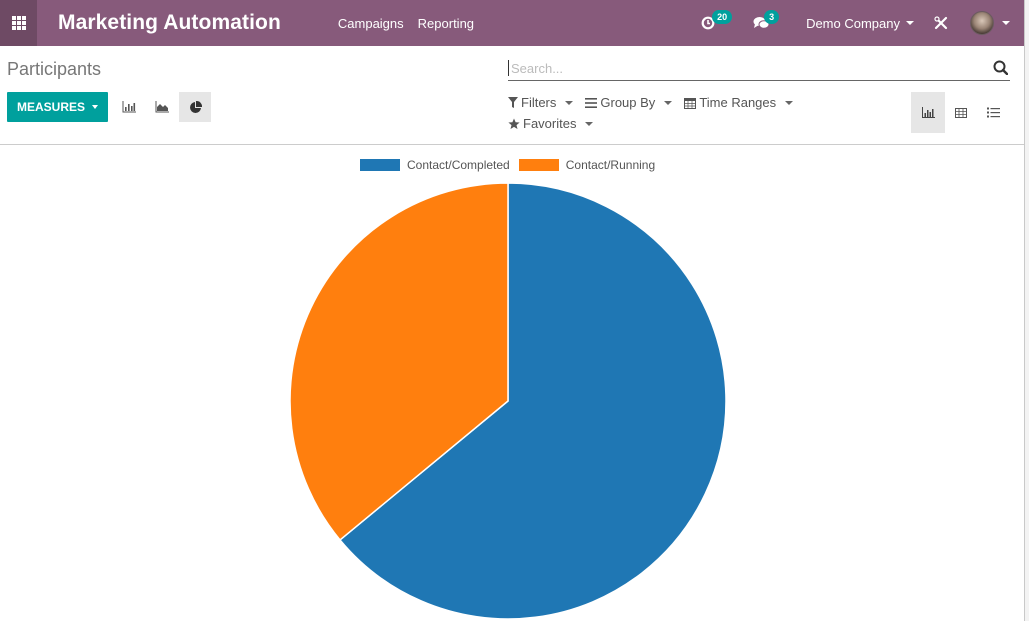 Image resolution: width=1029 pixels, height=621 pixels. I want to click on apps-menu-button, so click(18, 23).